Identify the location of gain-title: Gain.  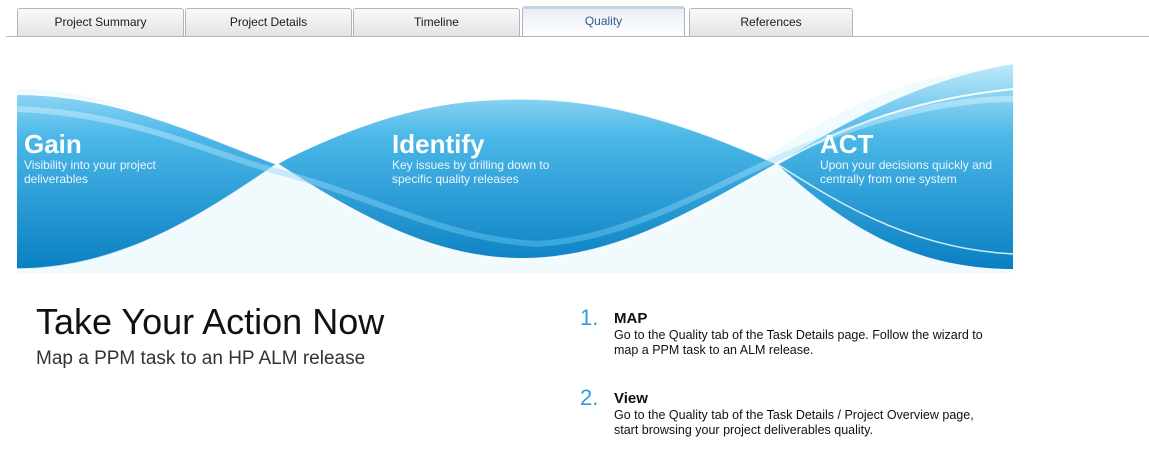
(53, 144).